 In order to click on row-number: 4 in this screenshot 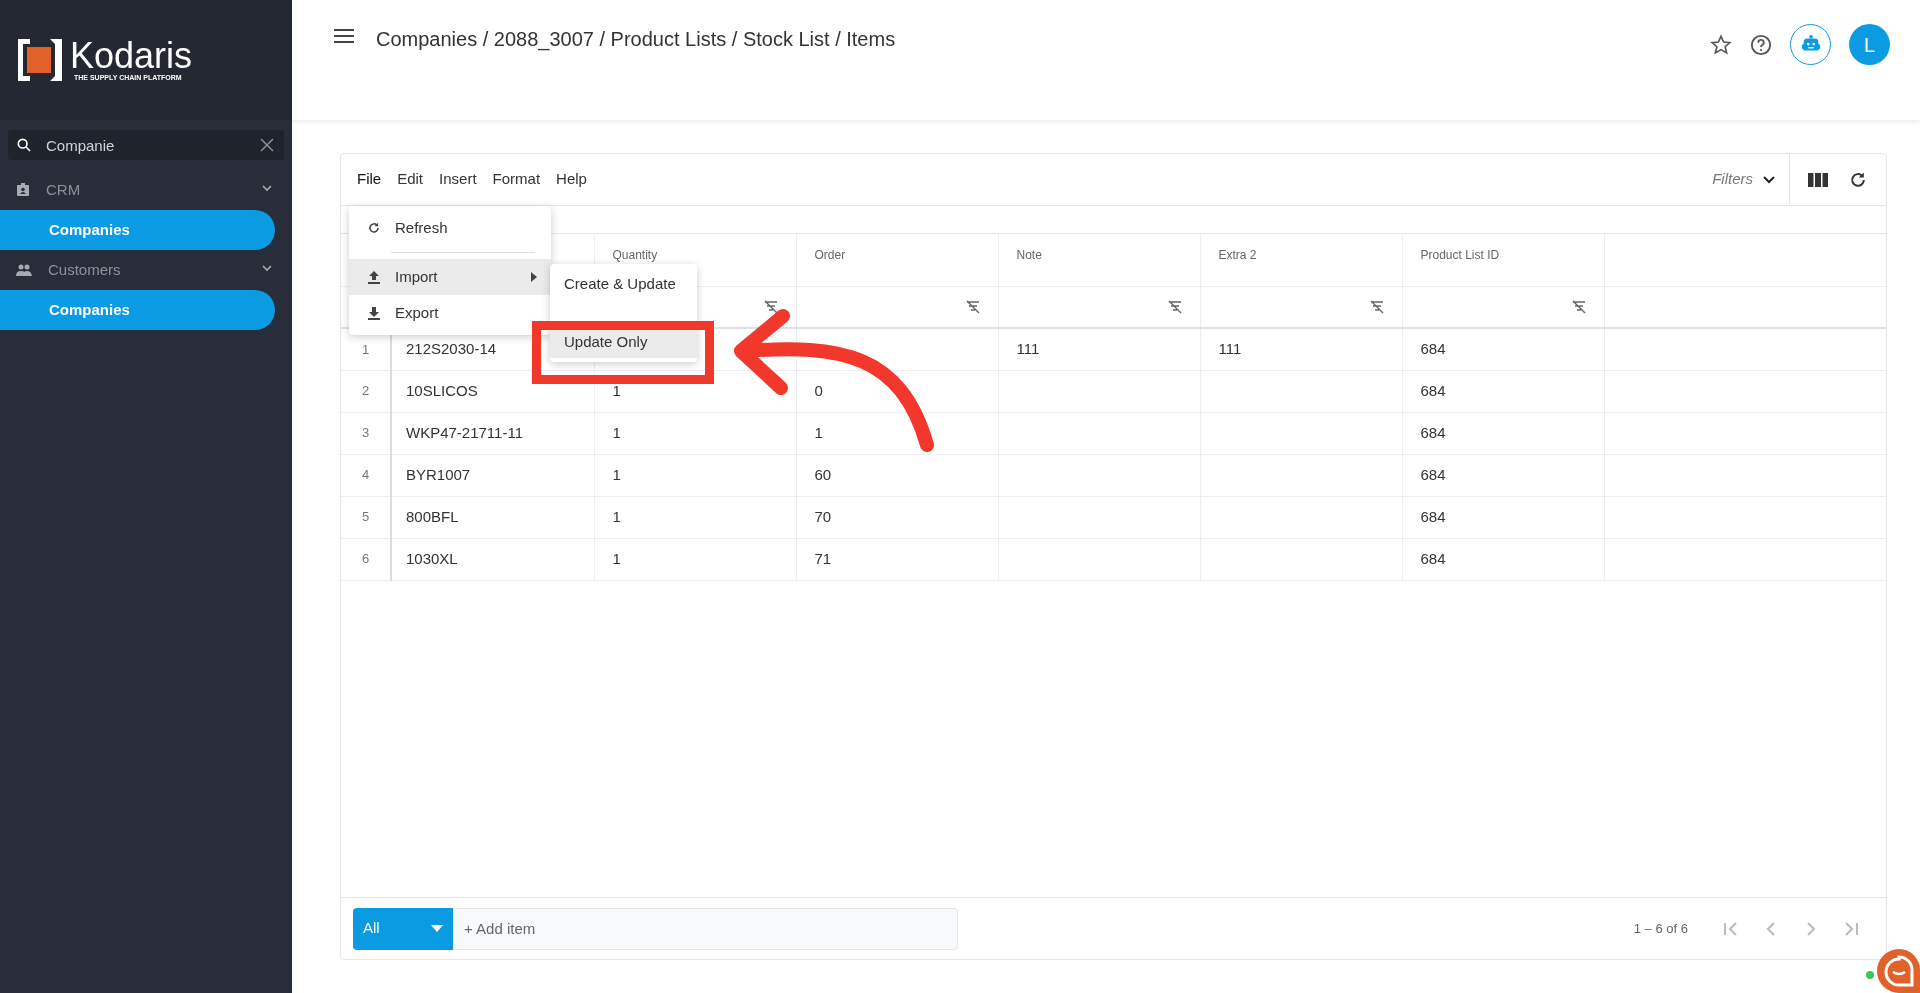, I will do `click(365, 475)`.